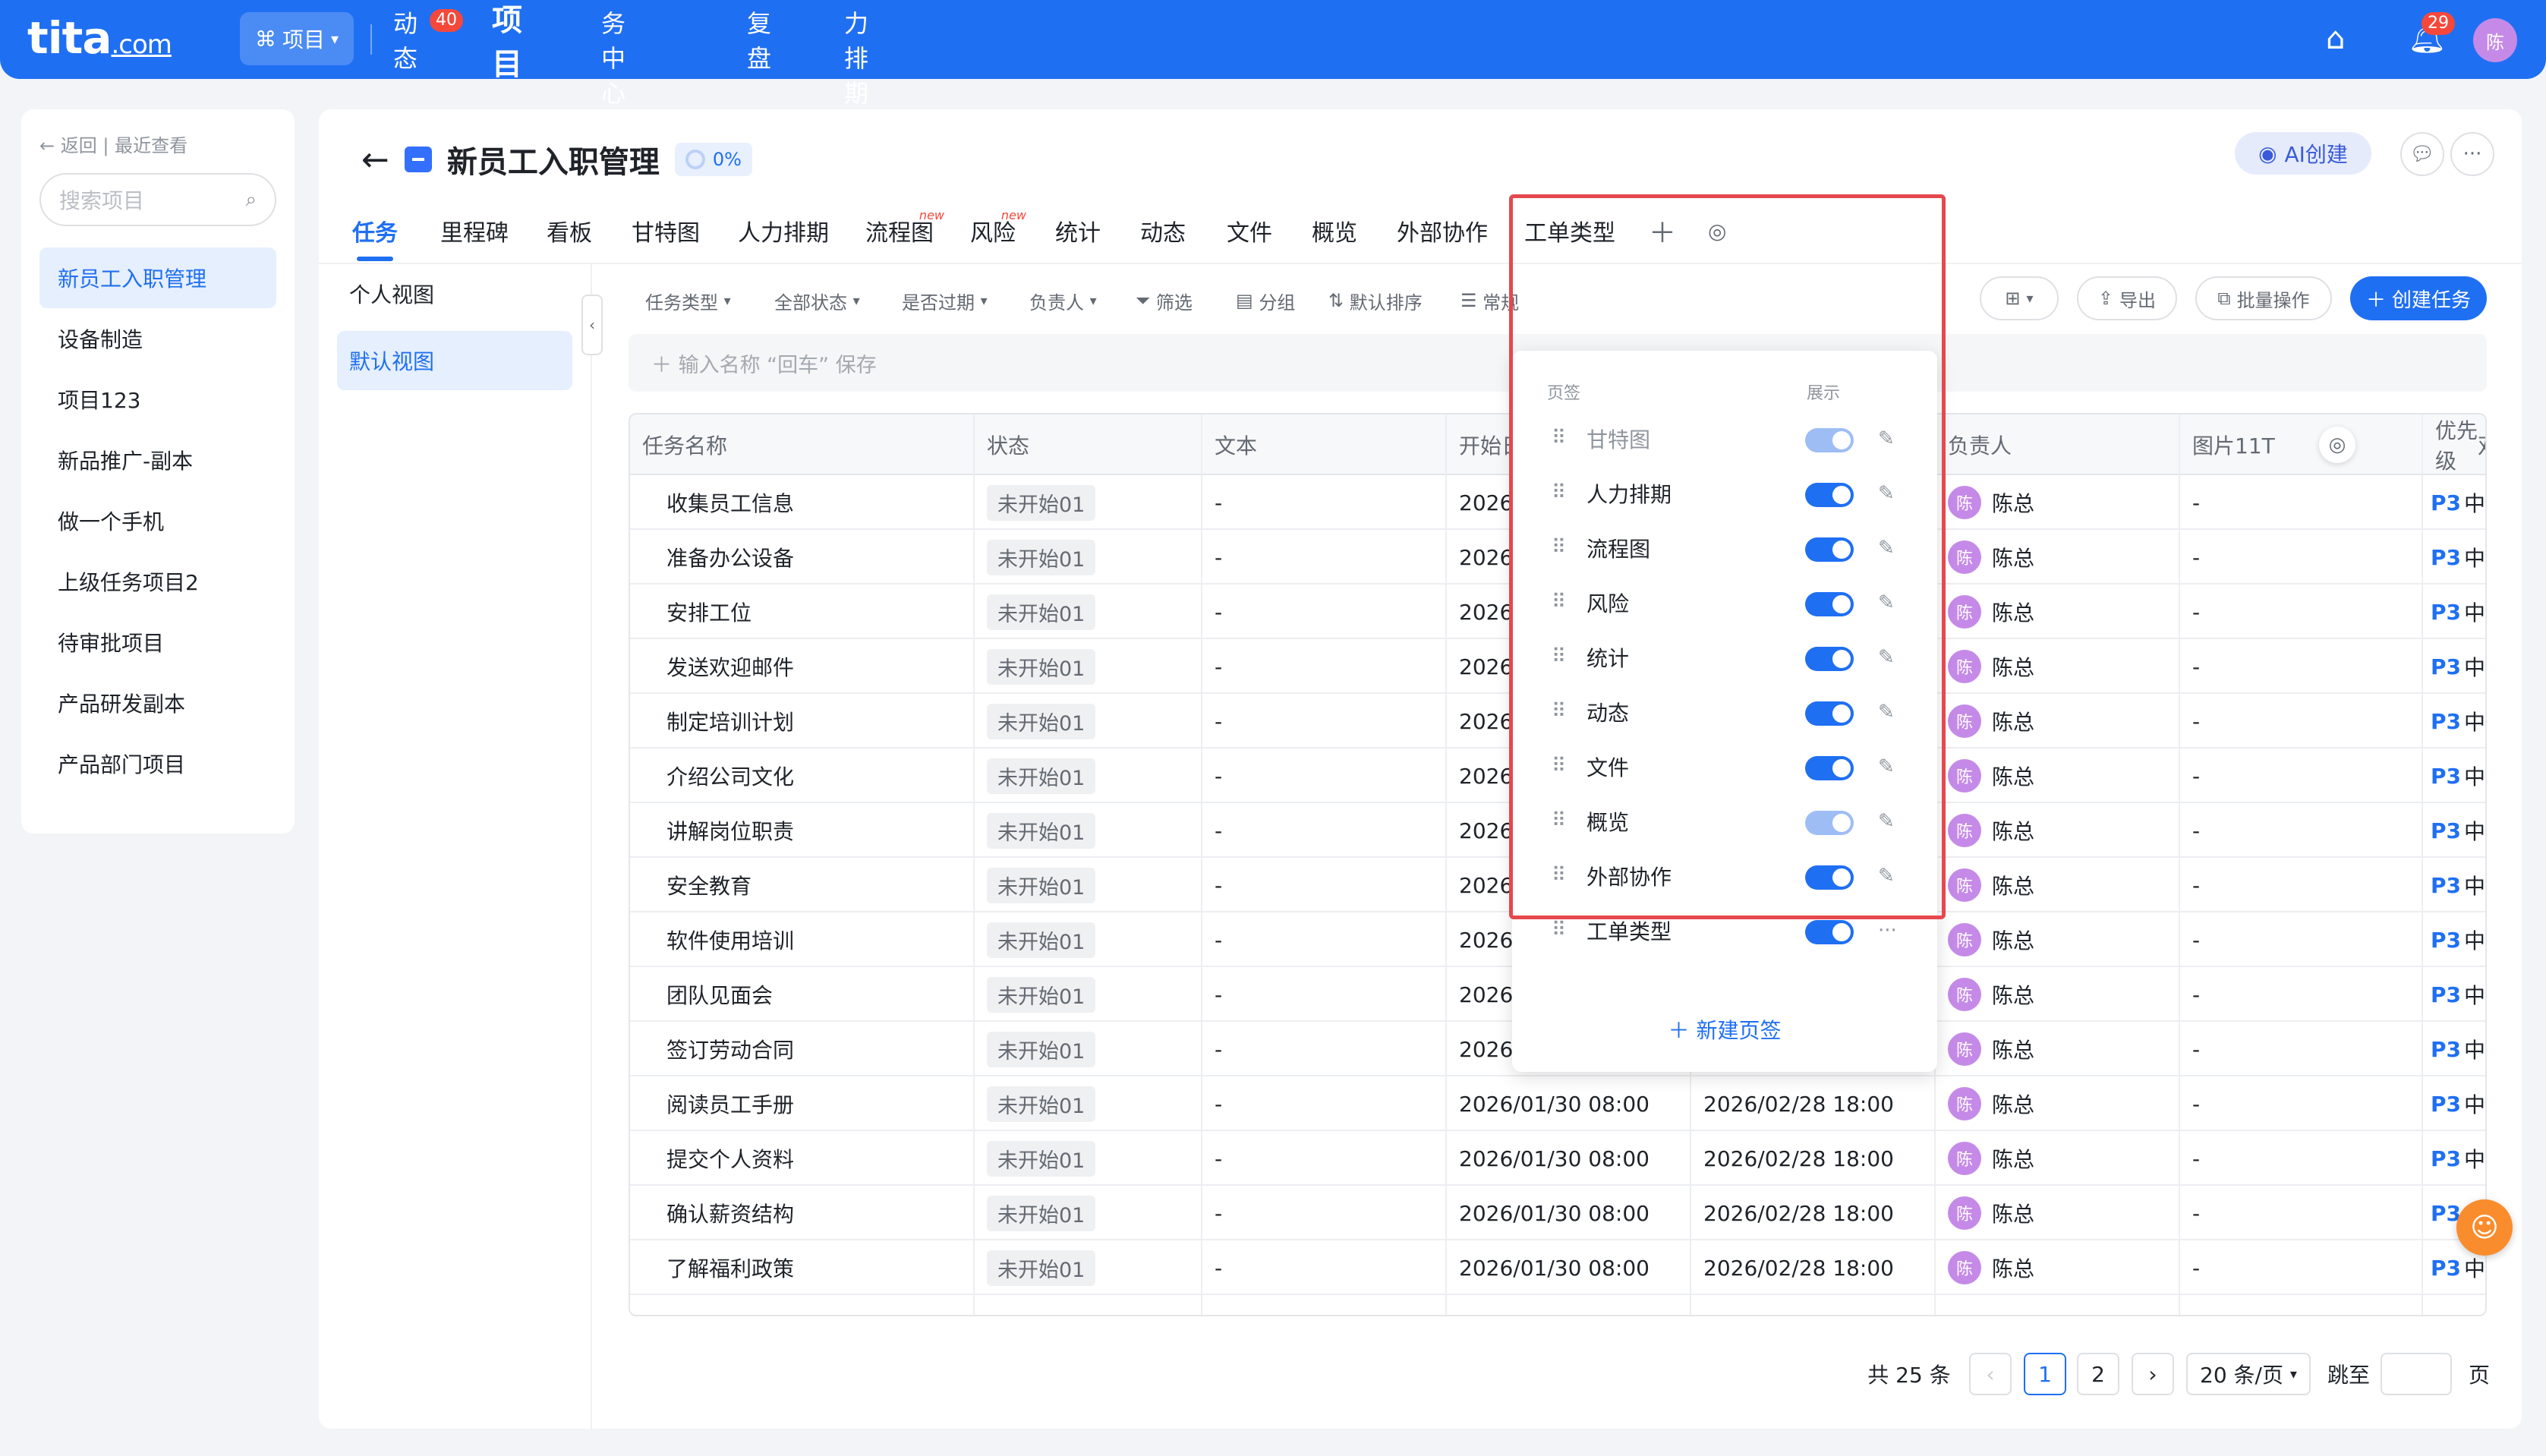  I want to click on task-name-cell: 团队见面会, so click(801, 994).